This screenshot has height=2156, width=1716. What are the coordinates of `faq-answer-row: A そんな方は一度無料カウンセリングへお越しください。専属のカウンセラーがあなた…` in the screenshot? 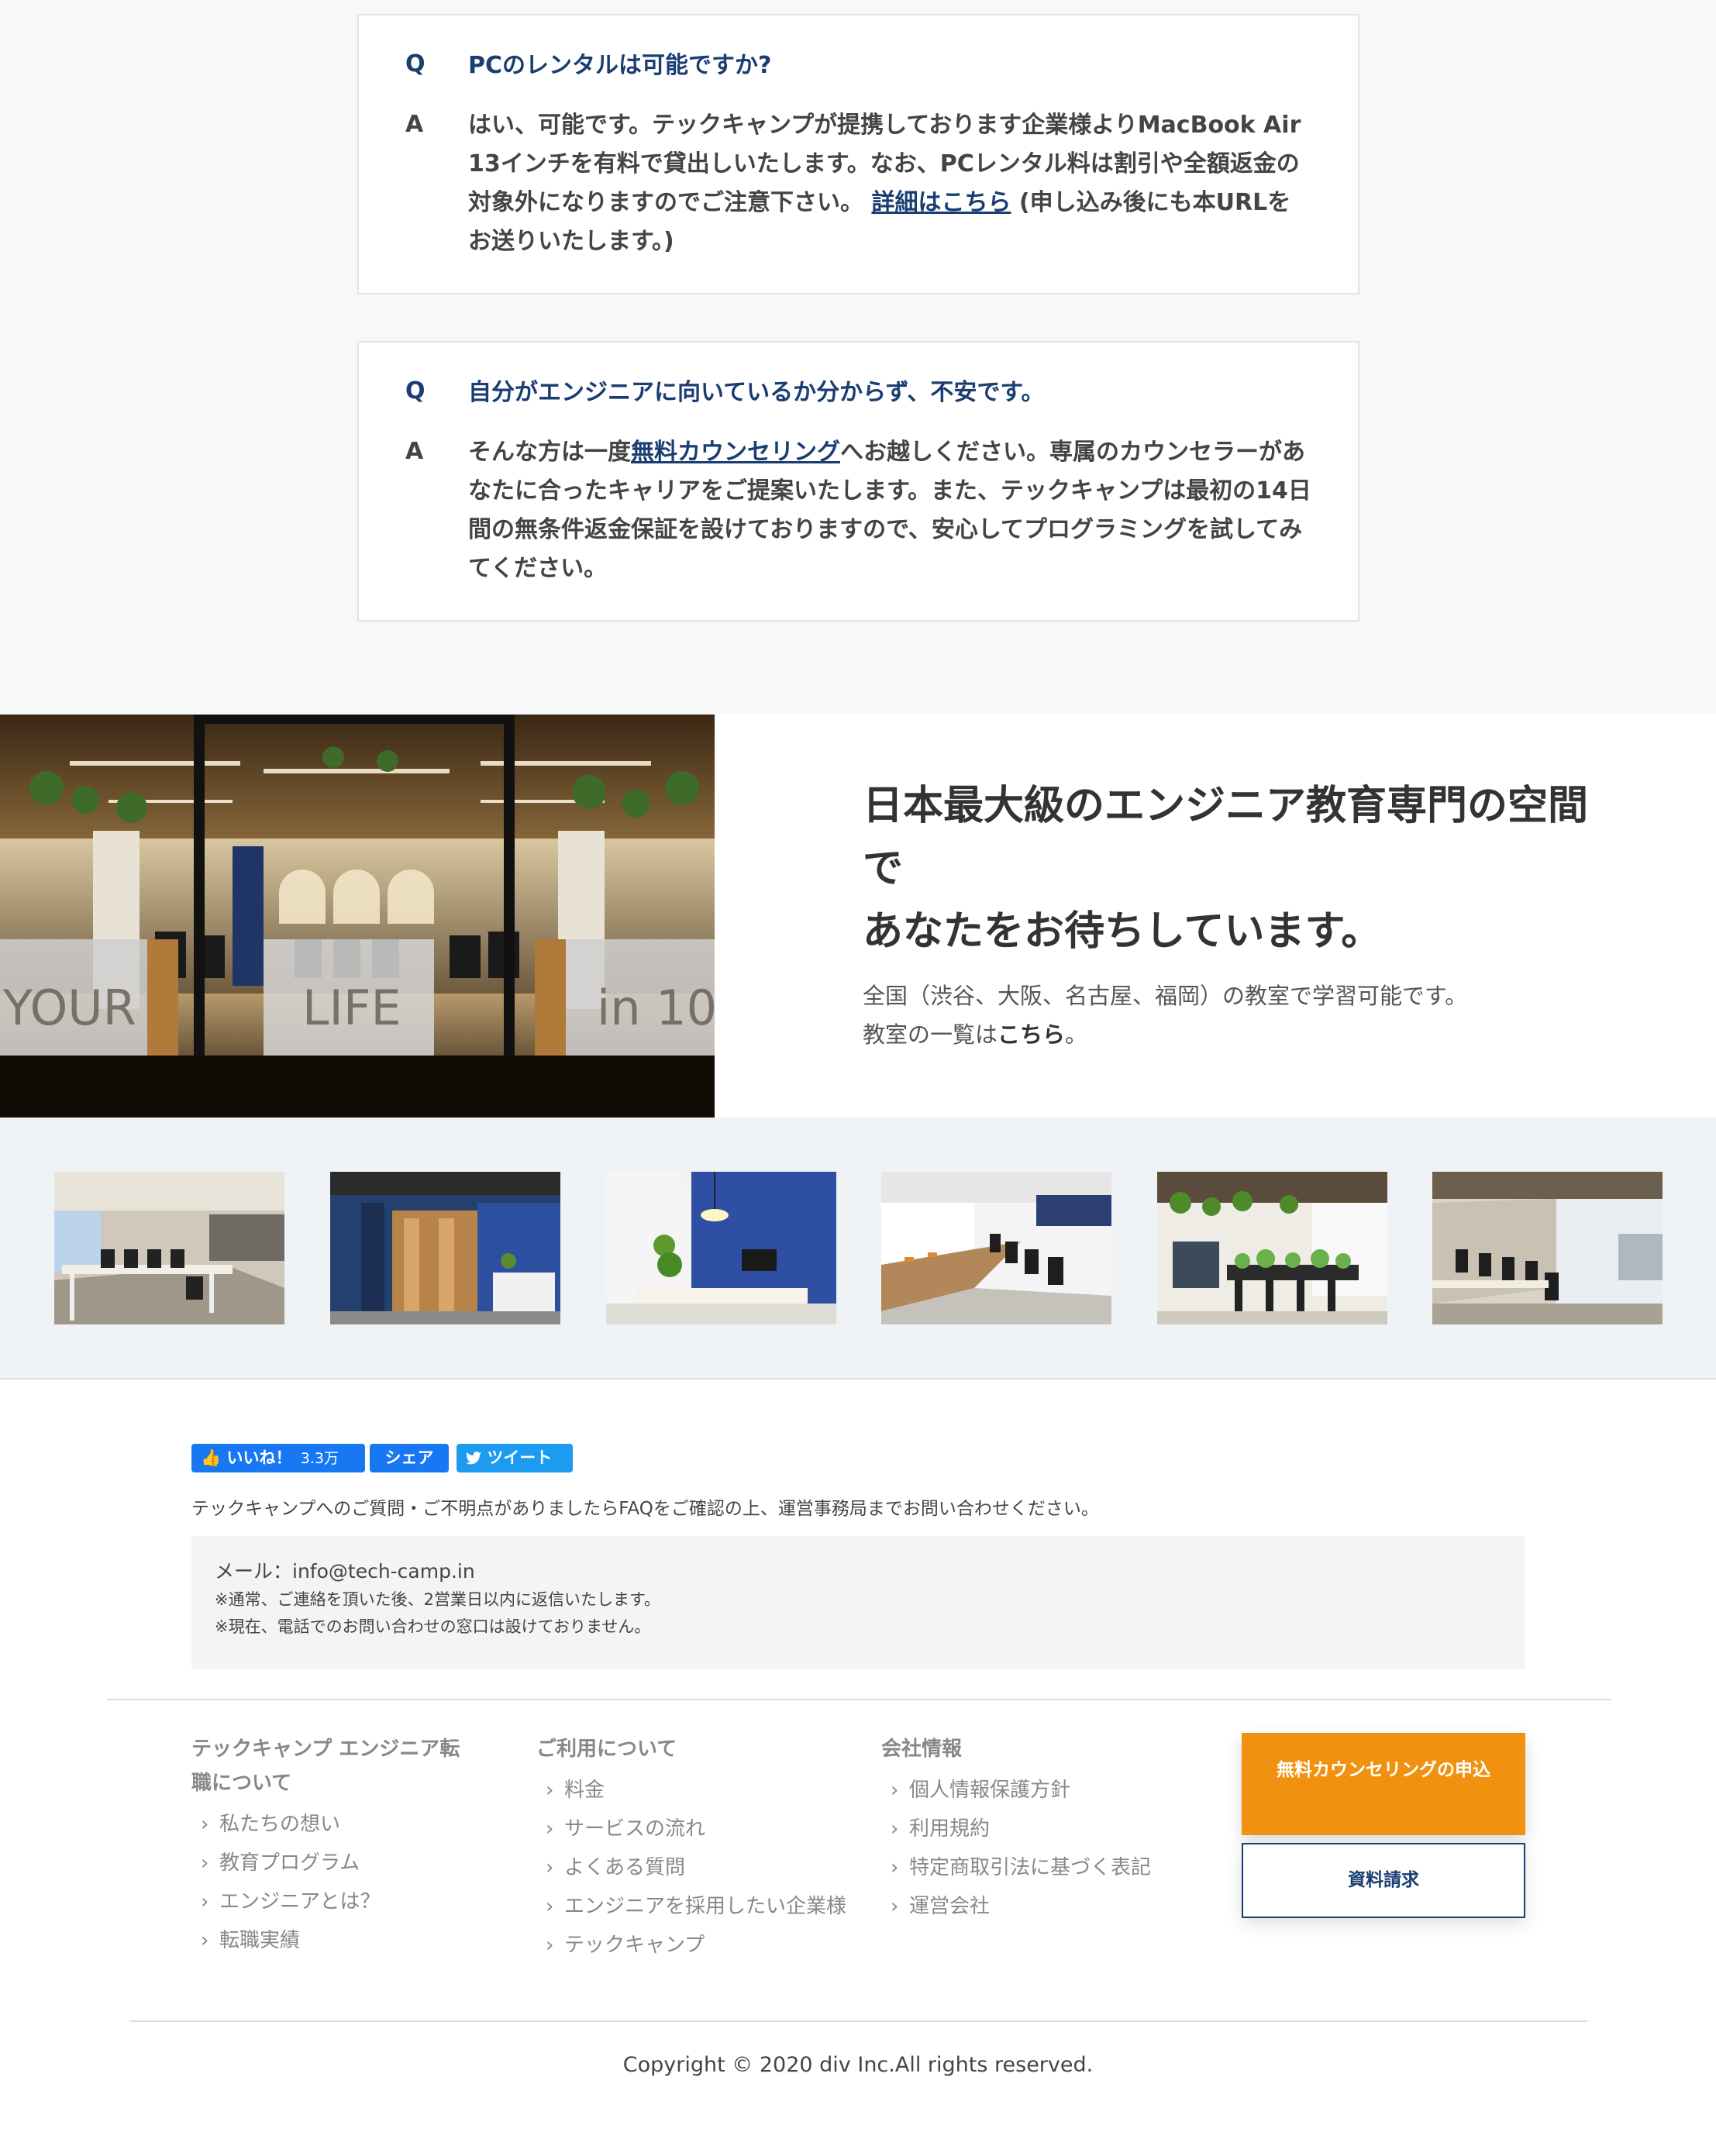 It's located at (858, 510).